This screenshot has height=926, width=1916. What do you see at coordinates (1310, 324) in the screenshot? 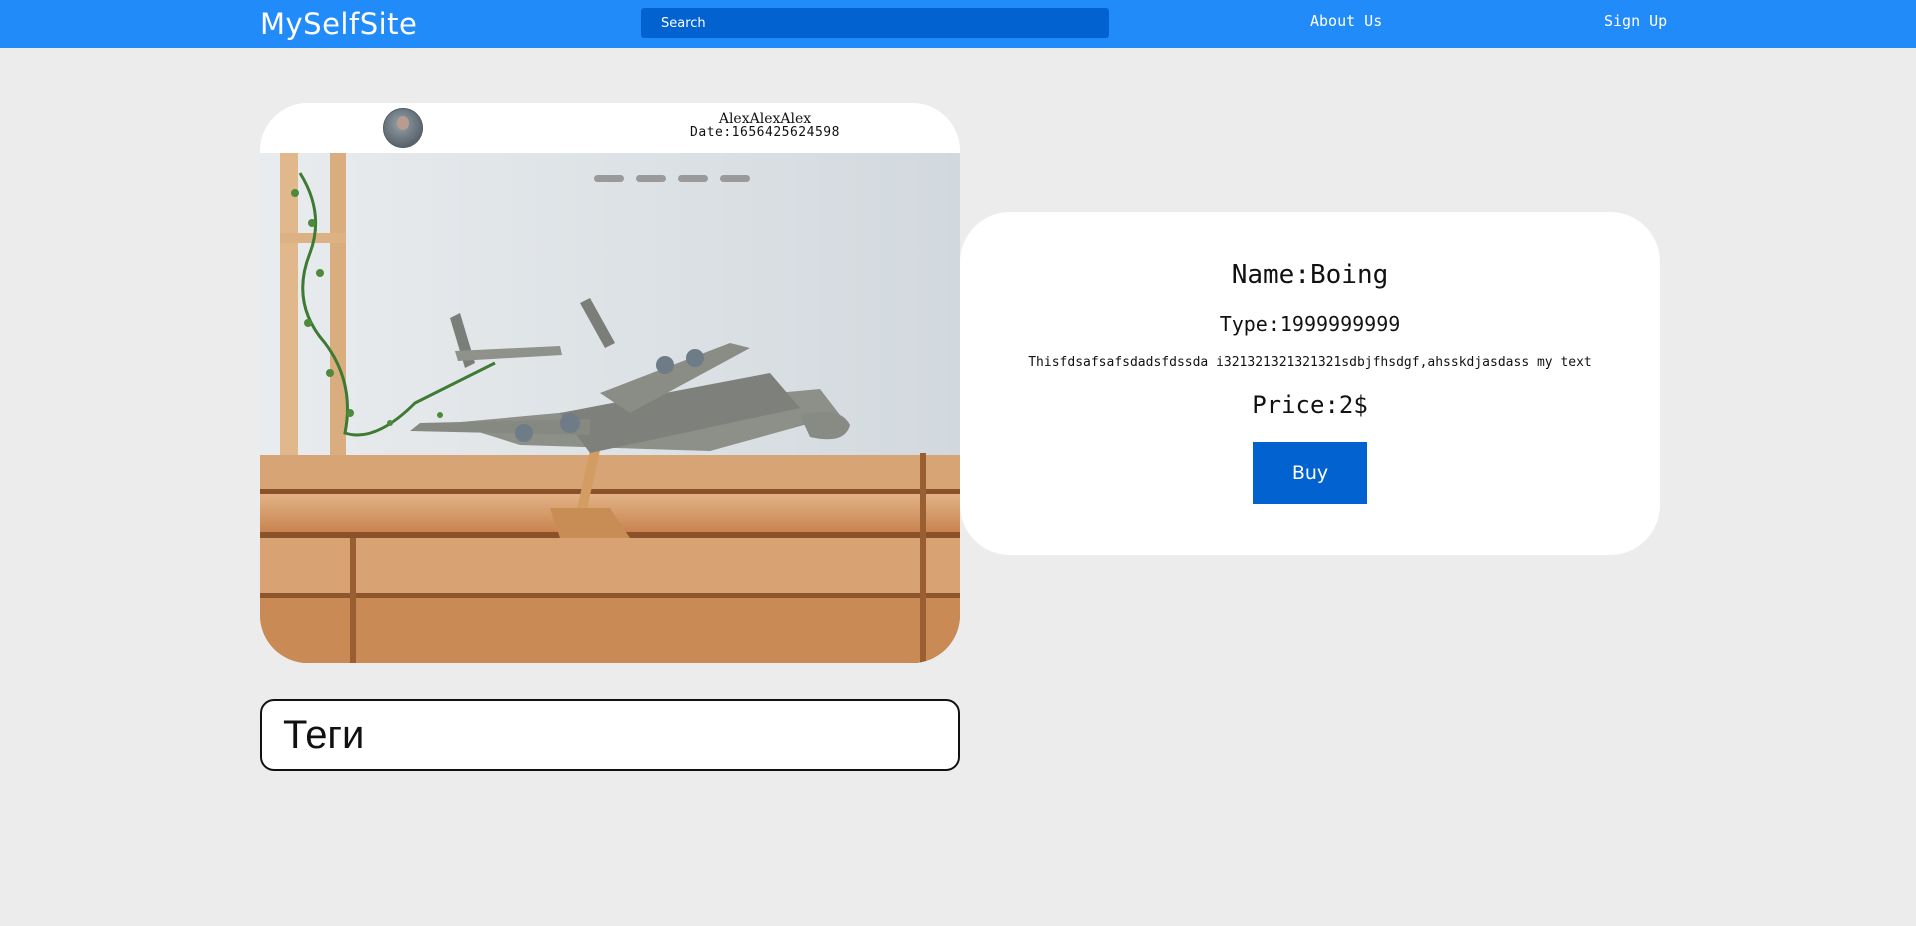
I see `product-type: Type:1999999999` at bounding box center [1310, 324].